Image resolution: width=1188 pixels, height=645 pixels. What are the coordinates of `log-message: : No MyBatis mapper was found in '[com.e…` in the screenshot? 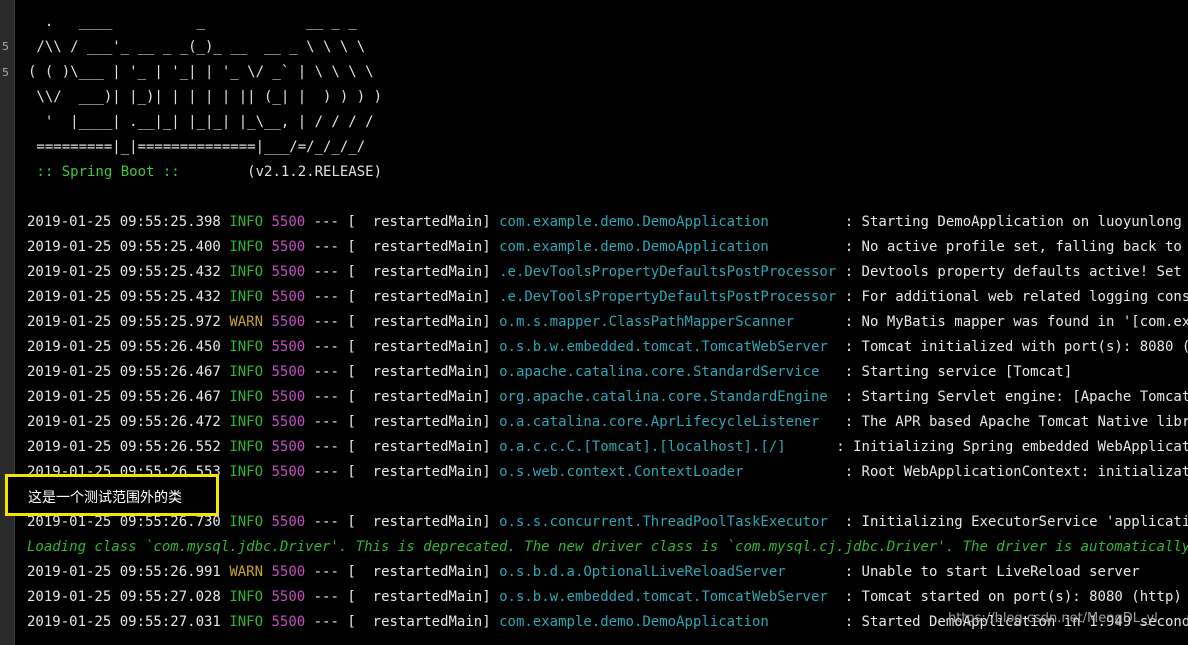 It's located at (1016, 322).